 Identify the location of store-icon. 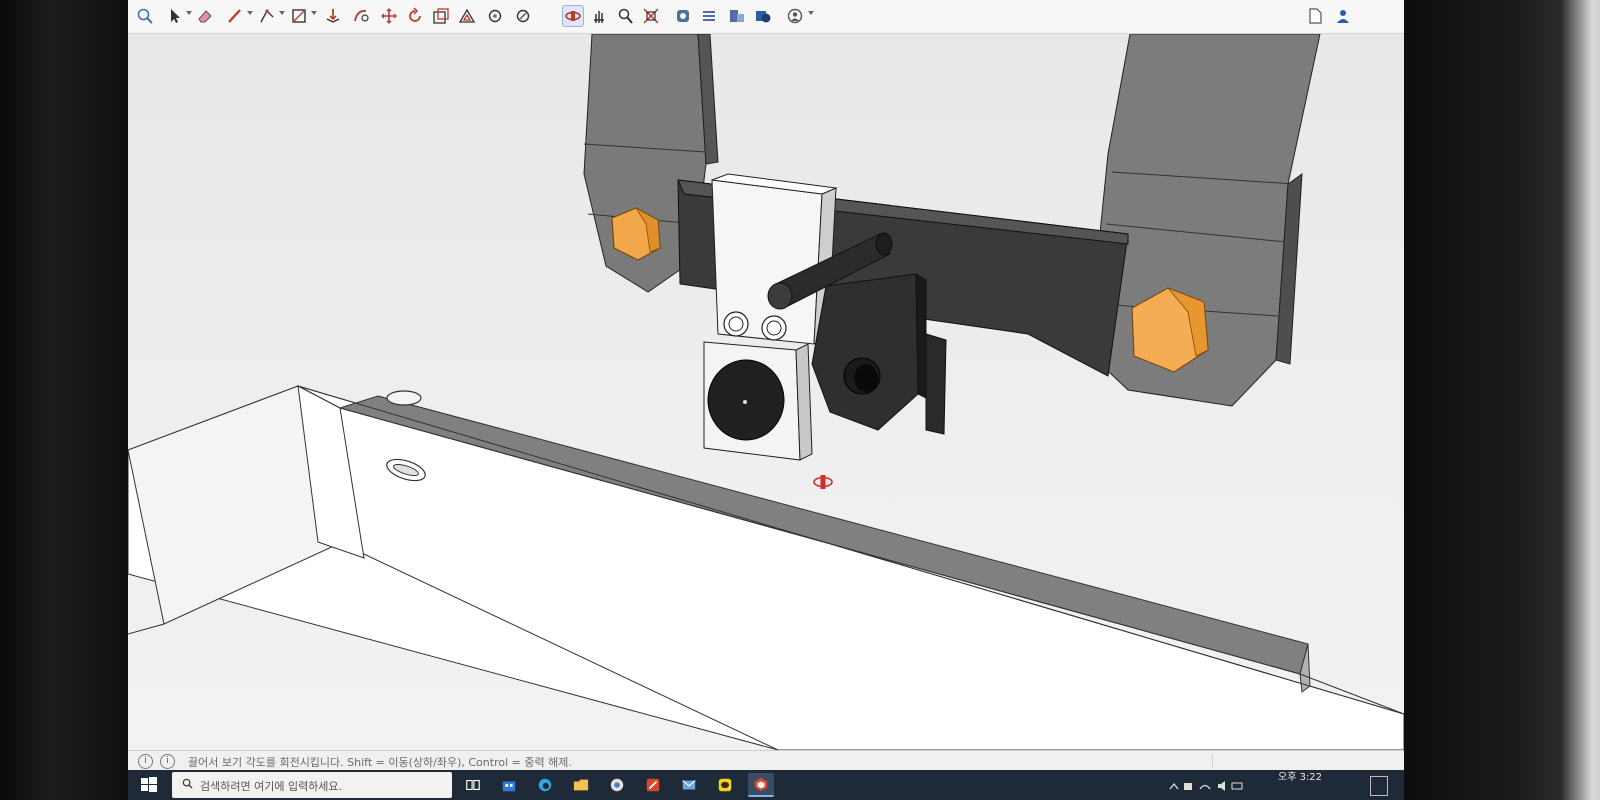
(509, 785).